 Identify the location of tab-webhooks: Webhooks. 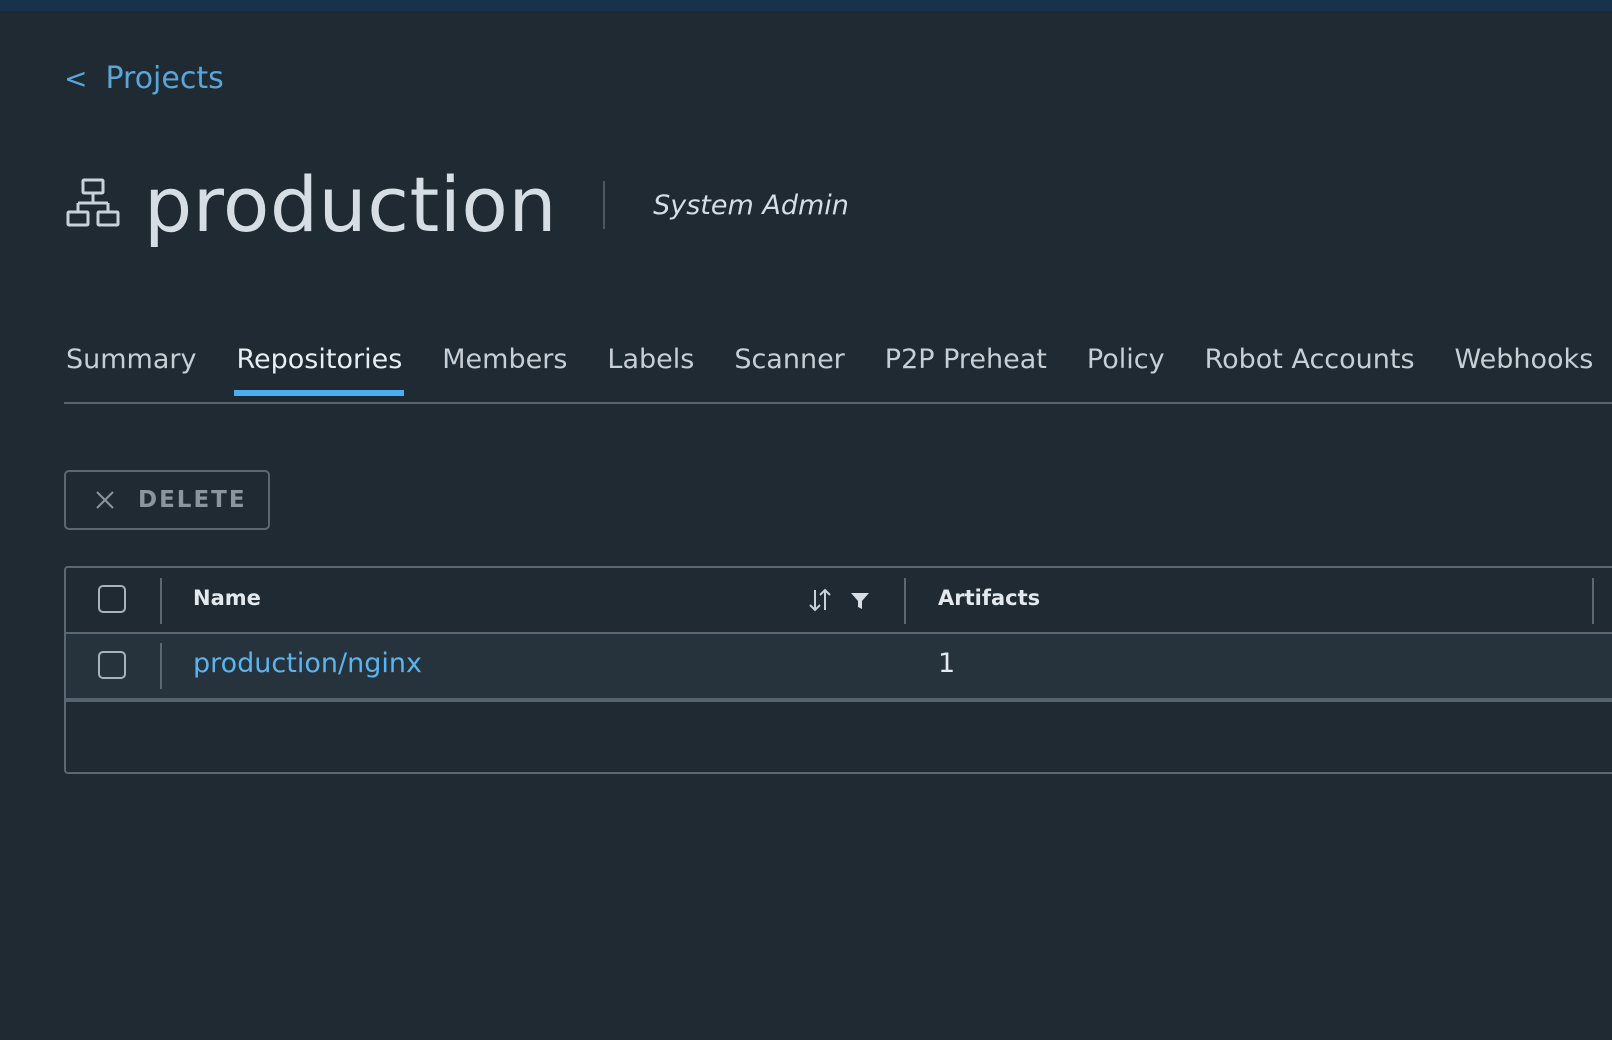
(1524, 368).